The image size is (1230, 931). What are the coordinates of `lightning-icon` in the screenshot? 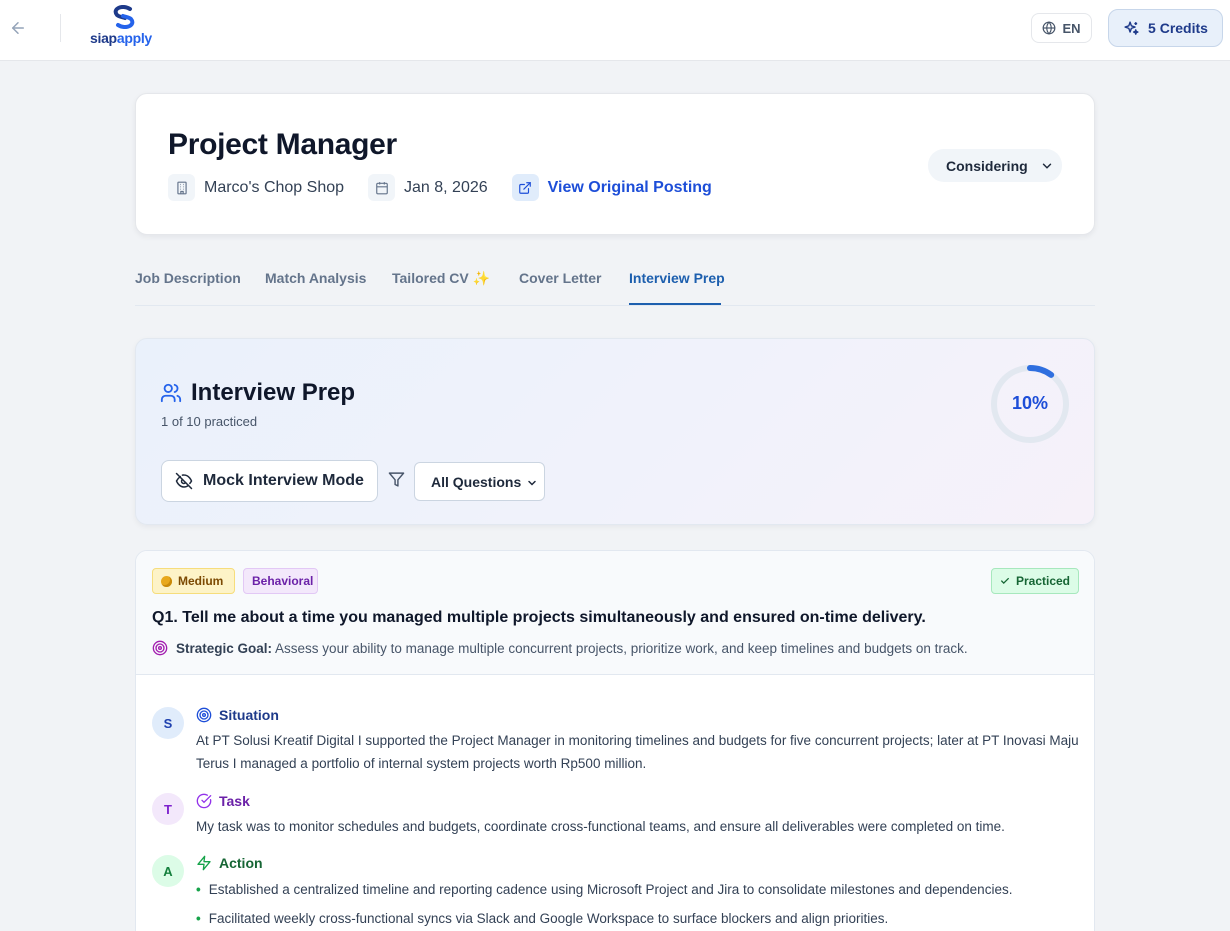 It's located at (204, 863).